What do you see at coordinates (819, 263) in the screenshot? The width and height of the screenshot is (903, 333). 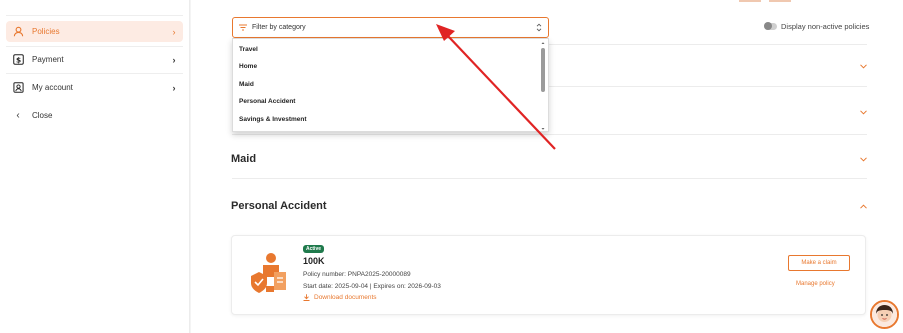 I see `make-claim-button: Make a claim` at bounding box center [819, 263].